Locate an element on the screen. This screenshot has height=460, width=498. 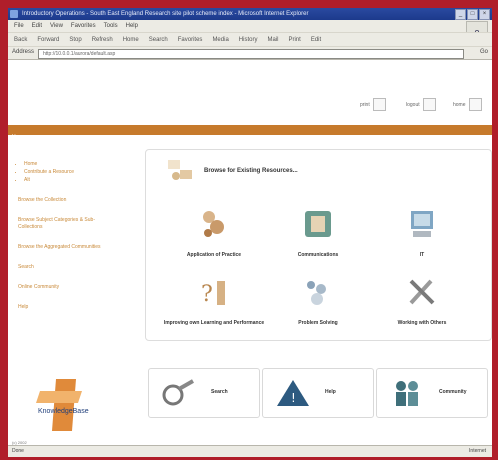
refresh-button: Refresh is located at coordinates (102, 39).